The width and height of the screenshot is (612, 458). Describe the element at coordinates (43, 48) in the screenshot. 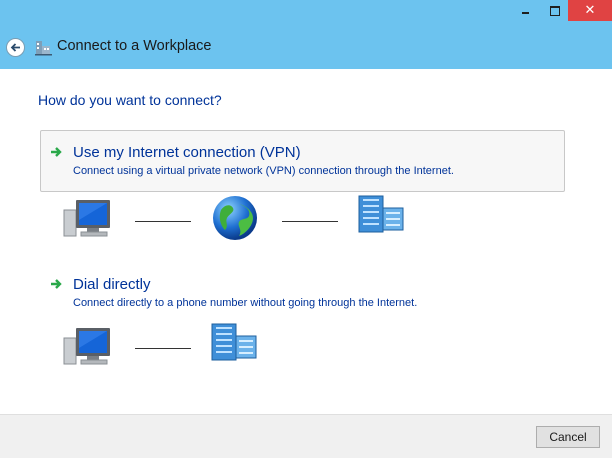

I see `workplace-network-icon` at that location.